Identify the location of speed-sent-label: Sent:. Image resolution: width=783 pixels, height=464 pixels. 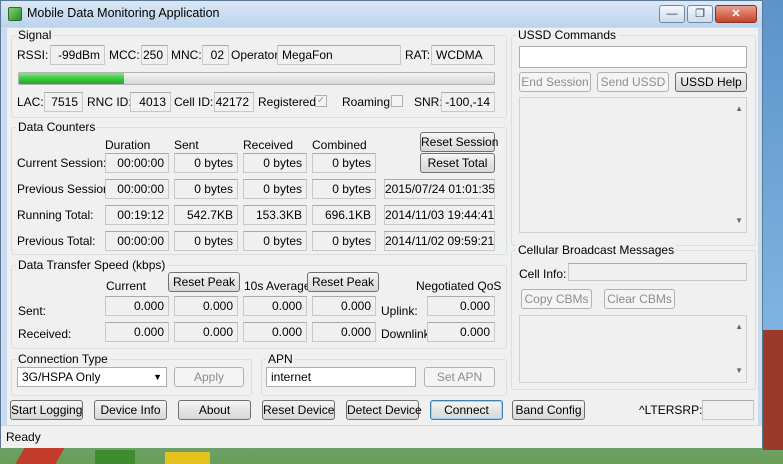
(32, 311).